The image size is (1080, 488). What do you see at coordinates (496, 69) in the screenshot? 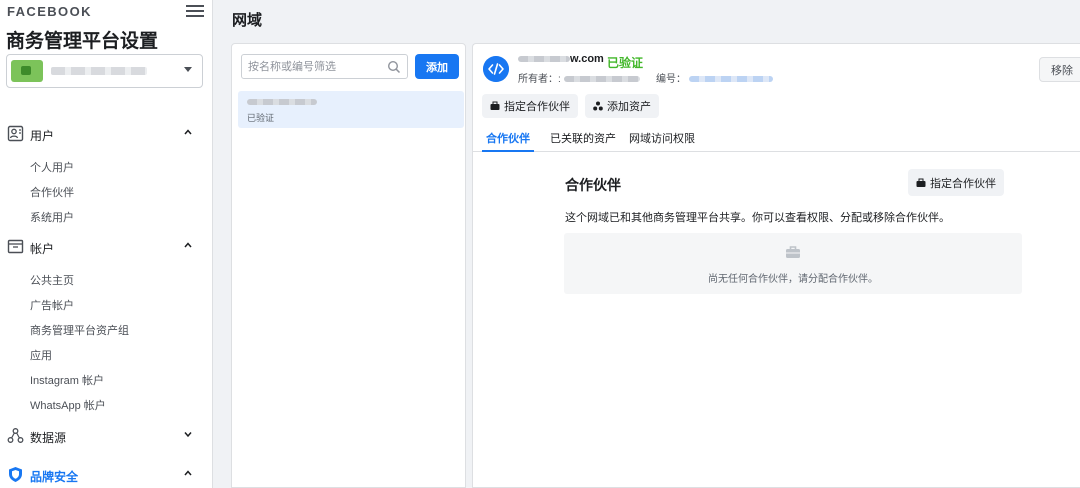
I see `code-icon` at bounding box center [496, 69].